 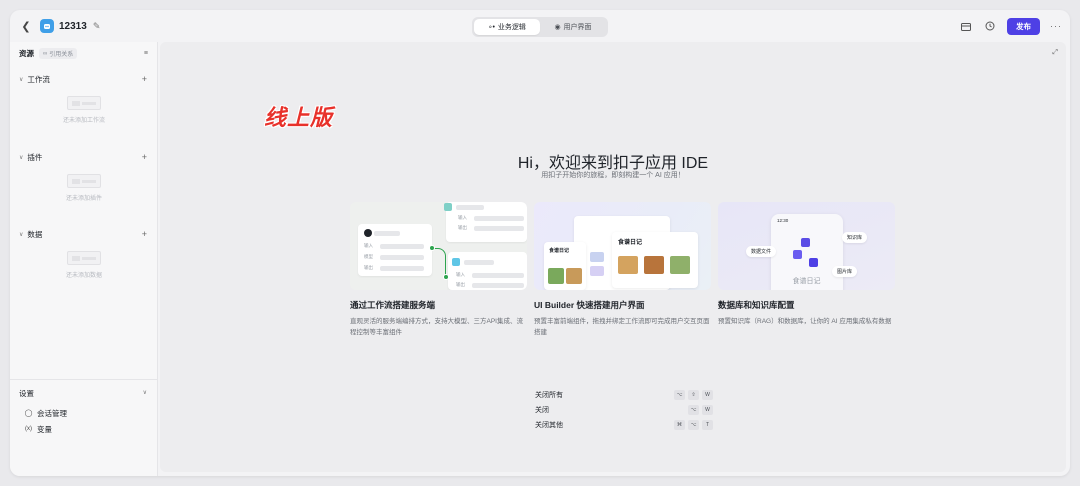 What do you see at coordinates (395, 250) in the screenshot?
I see `illus-panel: 输入 模型 输出` at bounding box center [395, 250].